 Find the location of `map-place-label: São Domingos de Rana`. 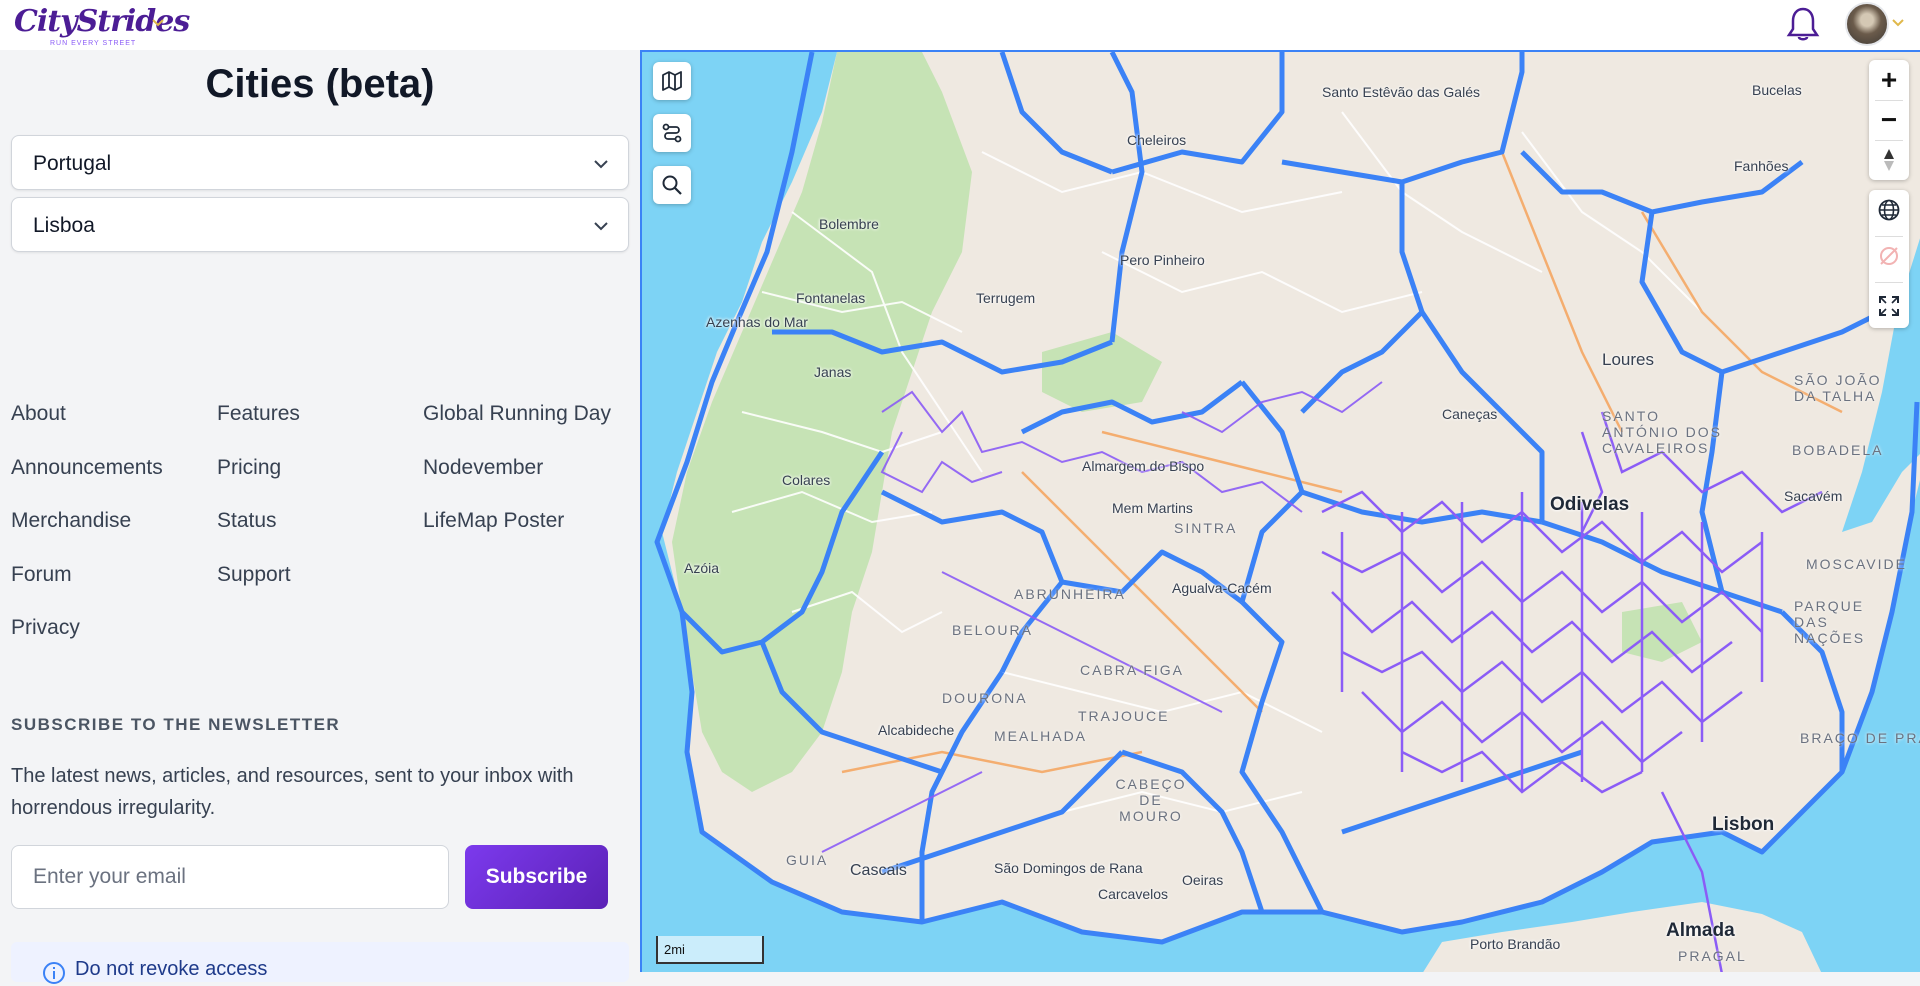

map-place-label: São Domingos de Rana is located at coordinates (1068, 868).